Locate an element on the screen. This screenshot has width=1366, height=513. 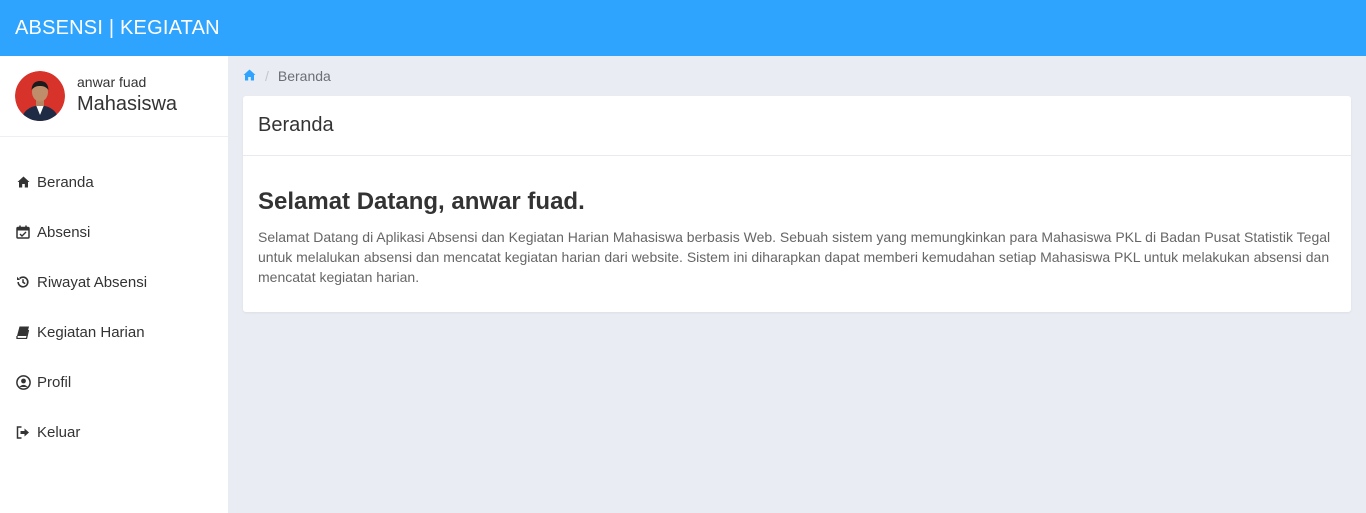
sidebar-item-label: Riwayat Absensi is located at coordinates (92, 282).